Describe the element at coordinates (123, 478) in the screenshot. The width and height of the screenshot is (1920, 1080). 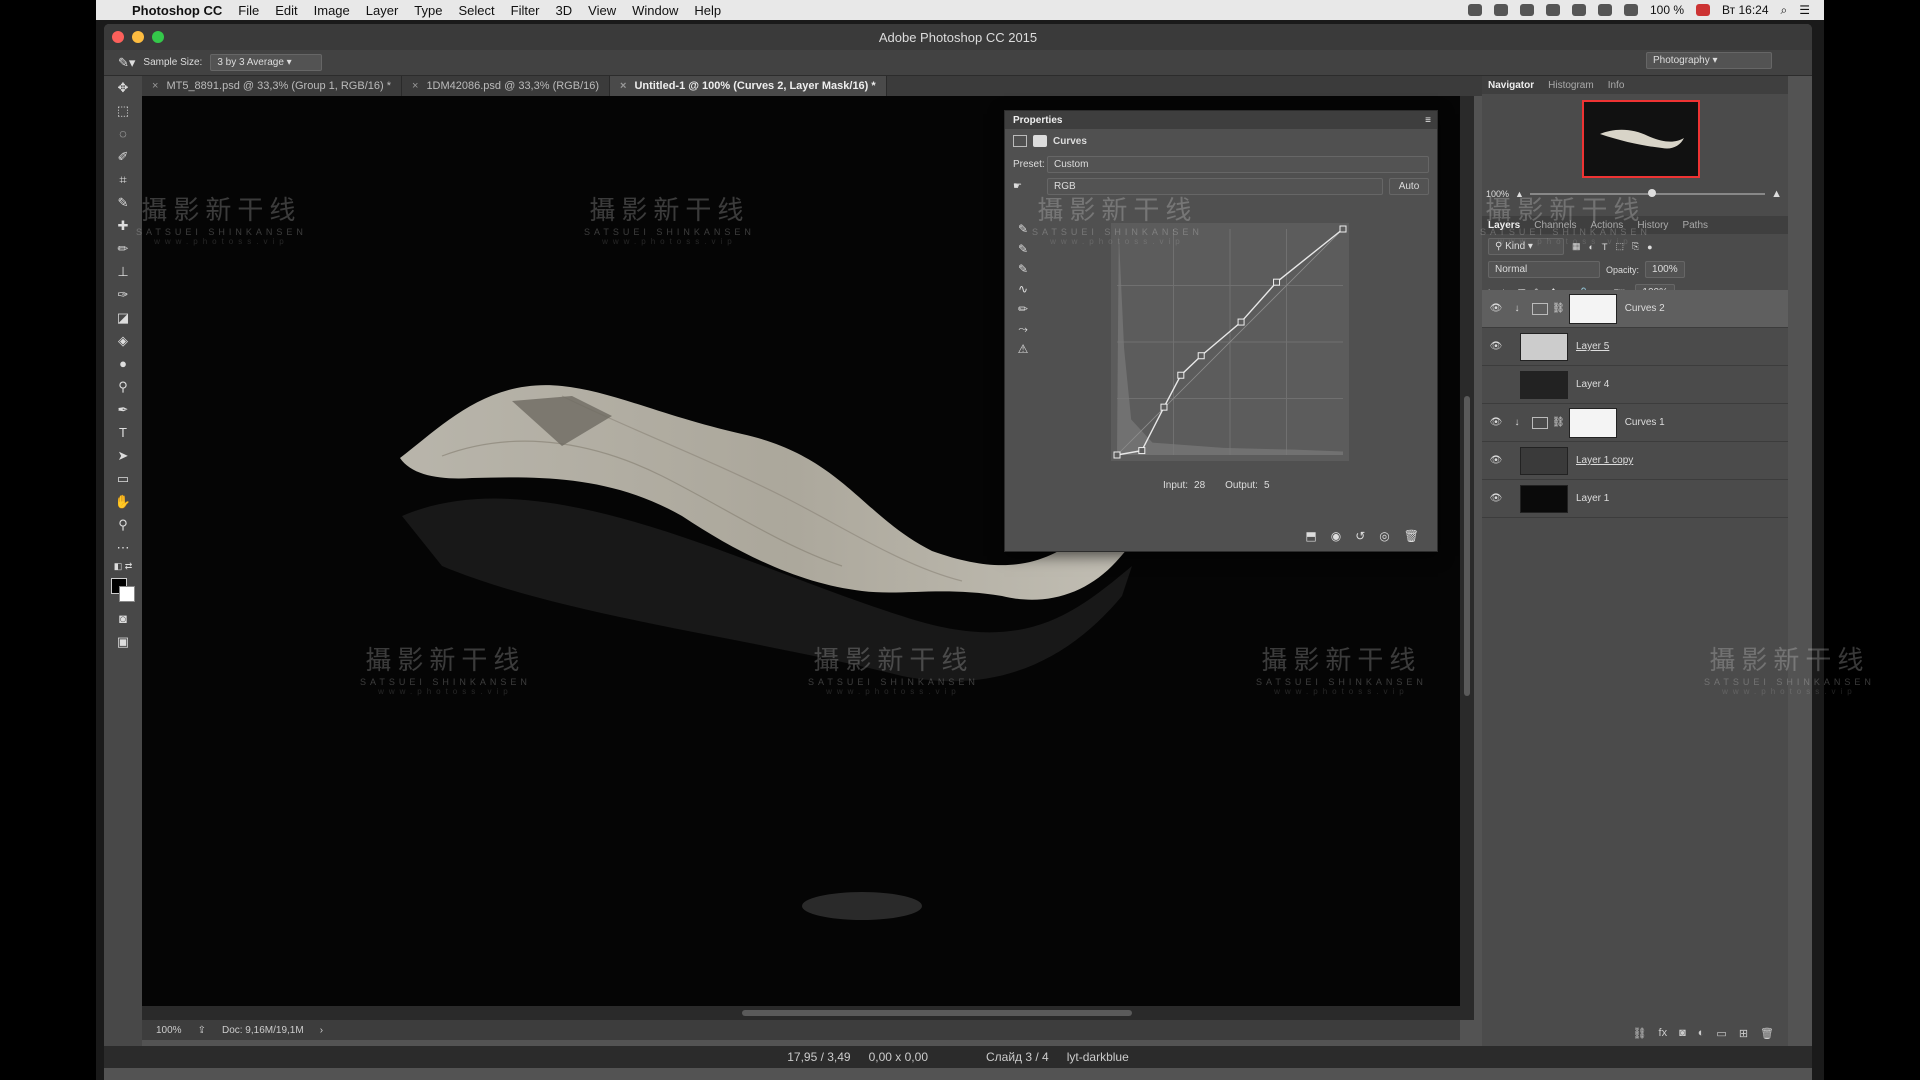
I see `rectangle-tool-icon: ▭` at that location.